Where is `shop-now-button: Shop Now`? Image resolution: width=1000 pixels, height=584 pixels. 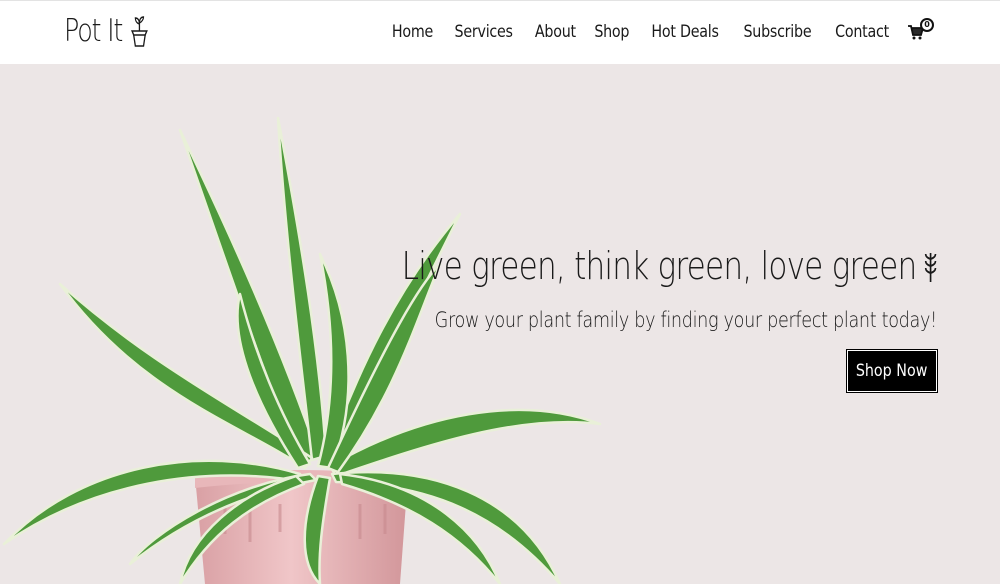 shop-now-button: Shop Now is located at coordinates (892, 371).